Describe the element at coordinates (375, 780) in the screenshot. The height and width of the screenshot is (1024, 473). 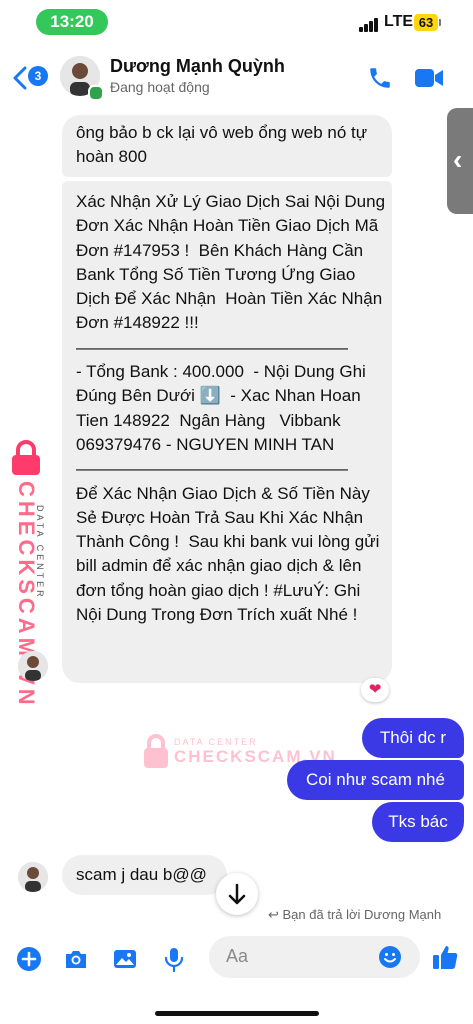
I see `outgoing-message: Coi như scam nhé` at that location.